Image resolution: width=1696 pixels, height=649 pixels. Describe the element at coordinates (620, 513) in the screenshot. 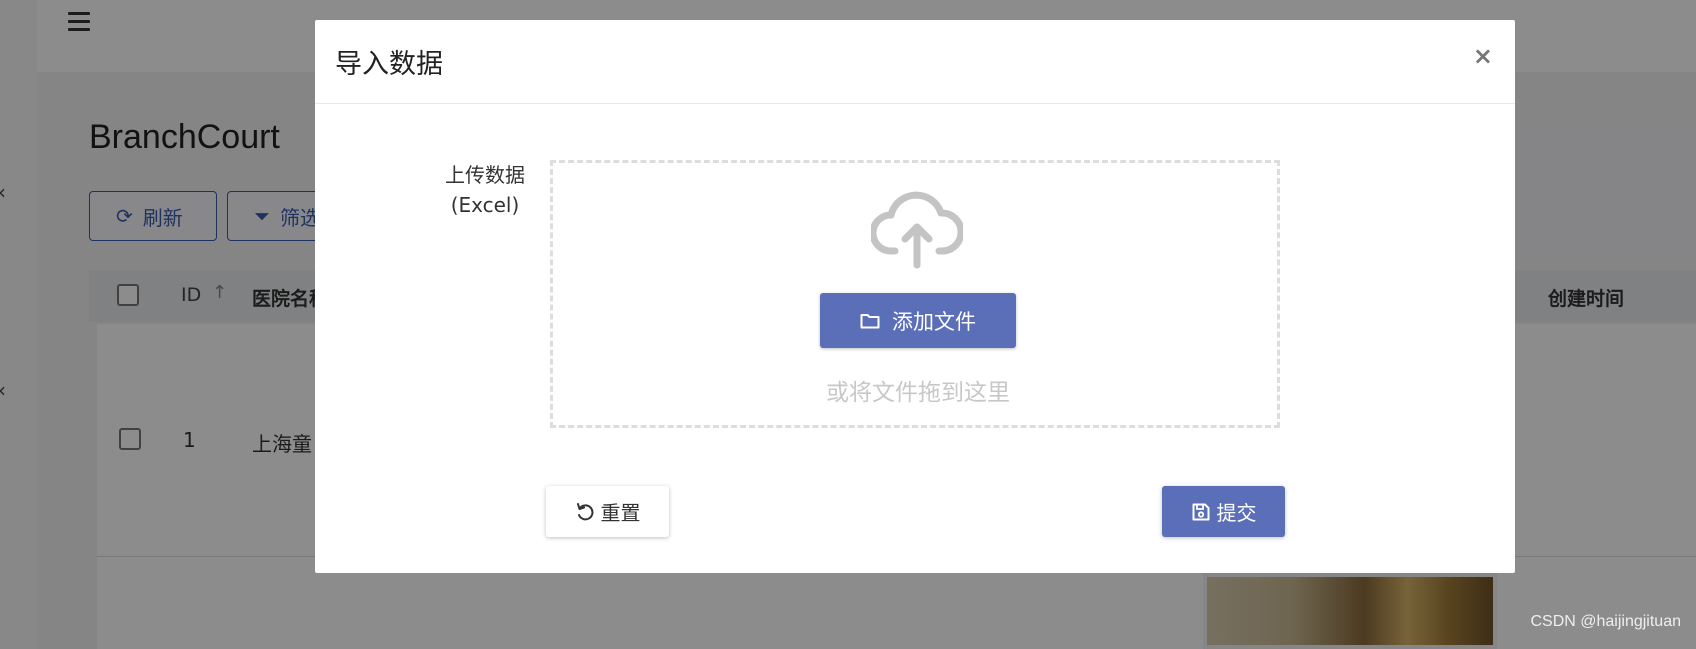

I see `reset-label: 重置` at that location.